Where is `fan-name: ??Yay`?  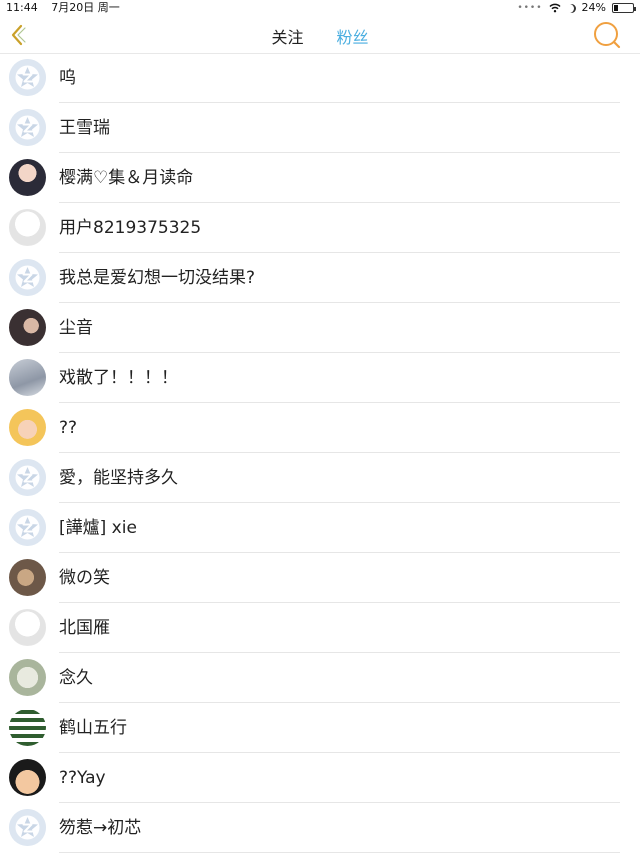
fan-name: ??Yay is located at coordinates (82, 778).